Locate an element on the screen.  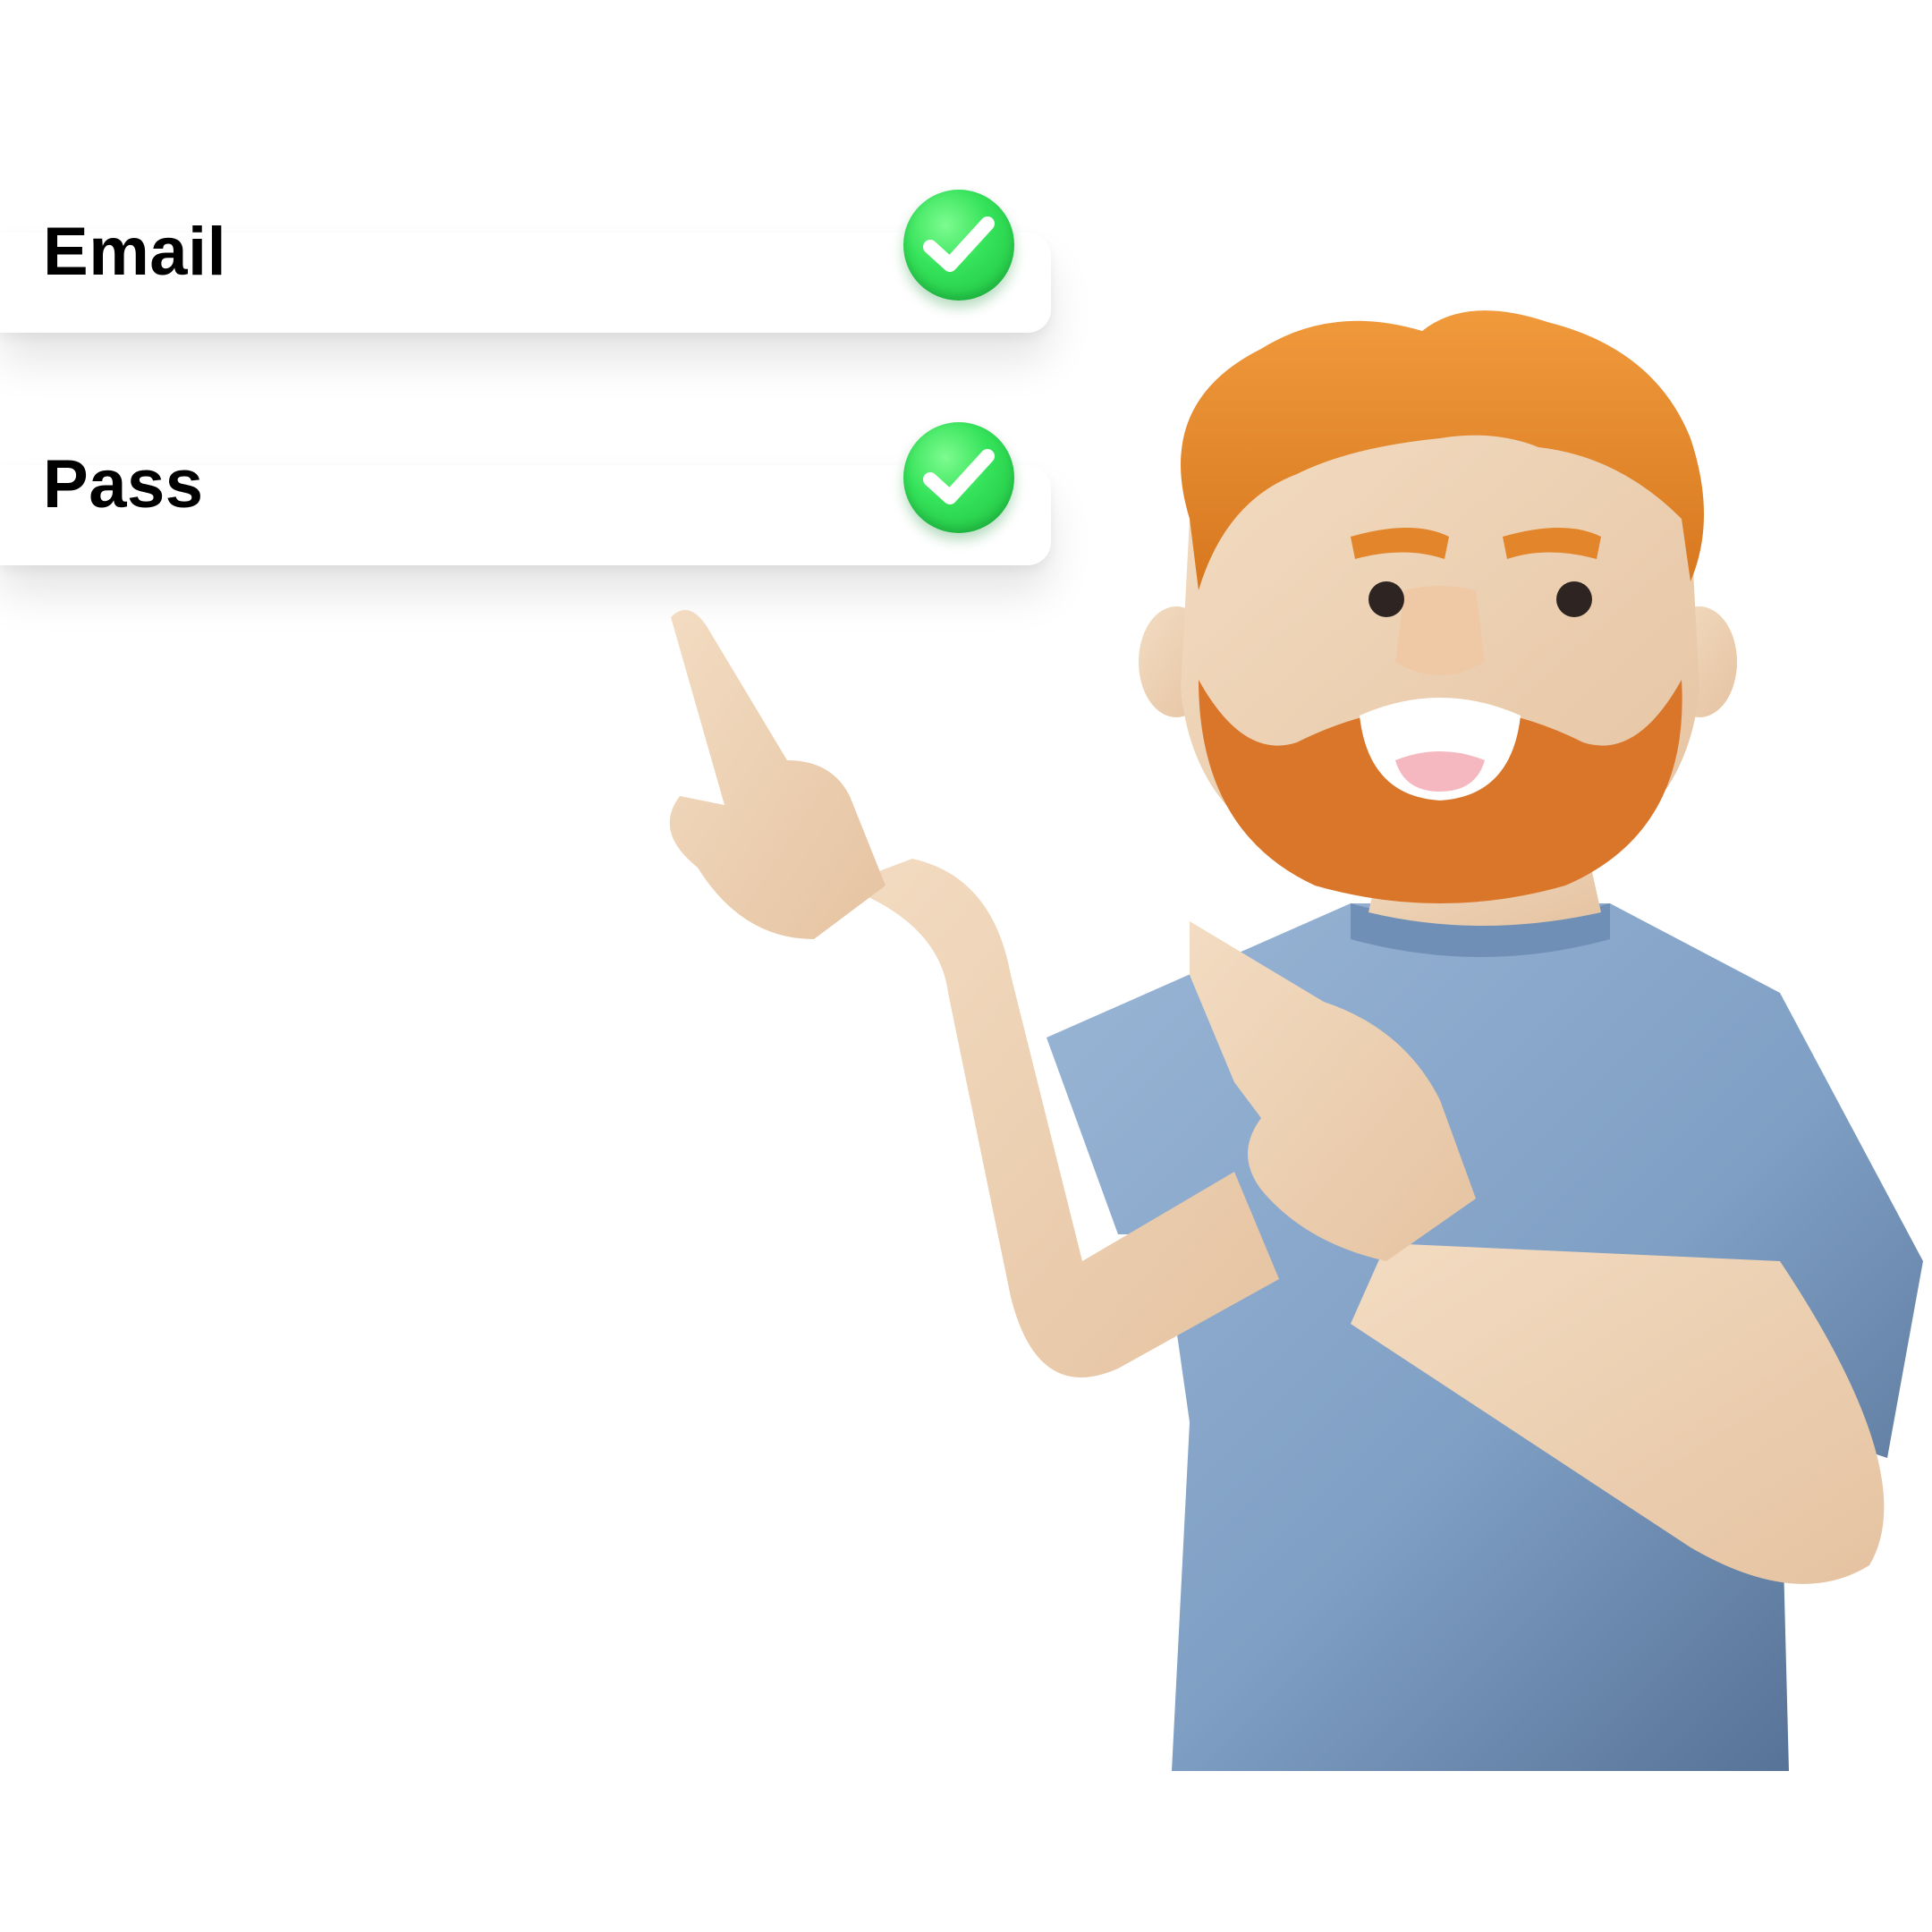
left-eye is located at coordinates (1386, 599).